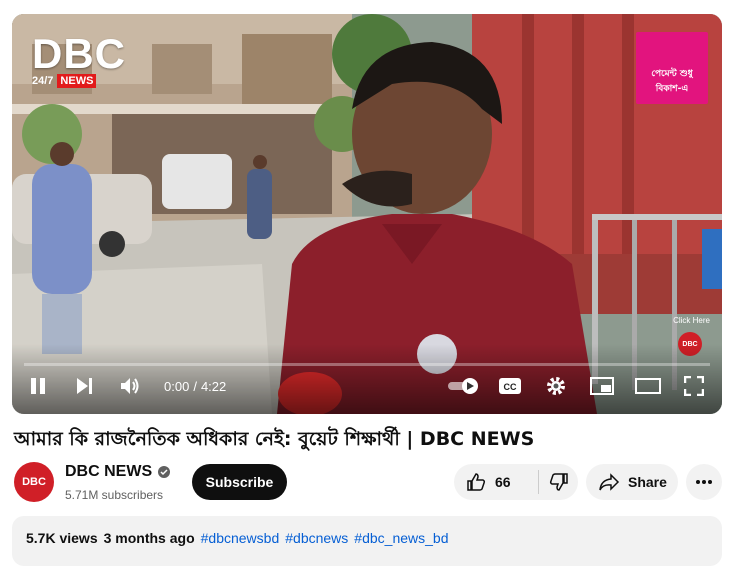 This screenshot has height=566, width=744. What do you see at coordinates (672, 74) in the screenshot?
I see `promo-line-1: পেমেন্ট শুধু` at bounding box center [672, 74].